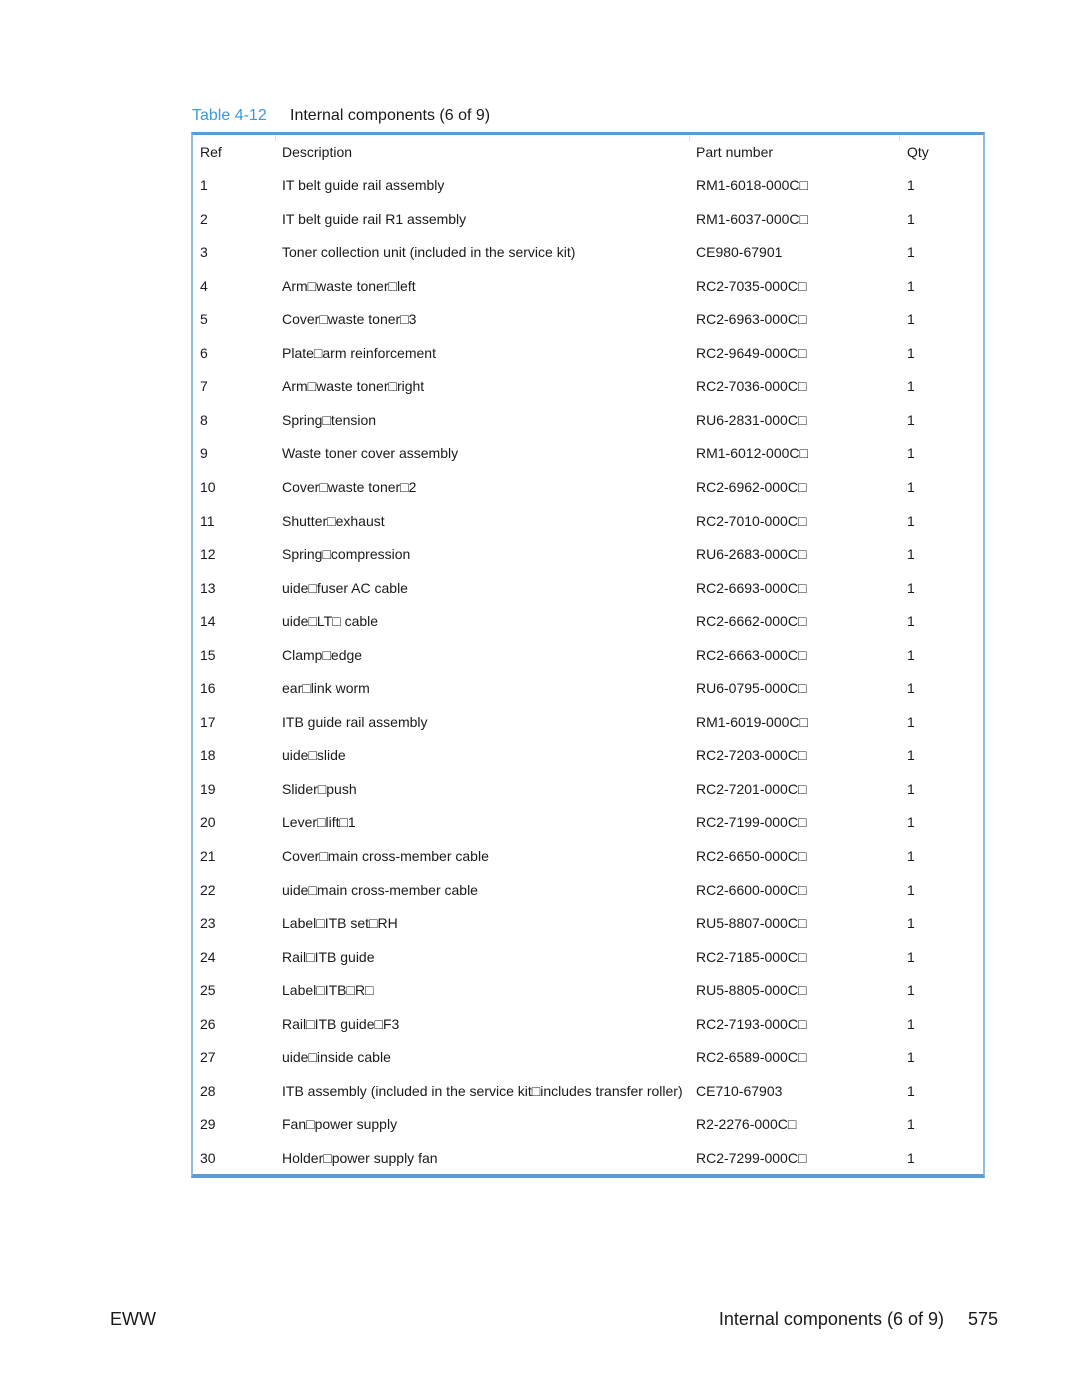  I want to click on ref-cell: 25, so click(208, 990).